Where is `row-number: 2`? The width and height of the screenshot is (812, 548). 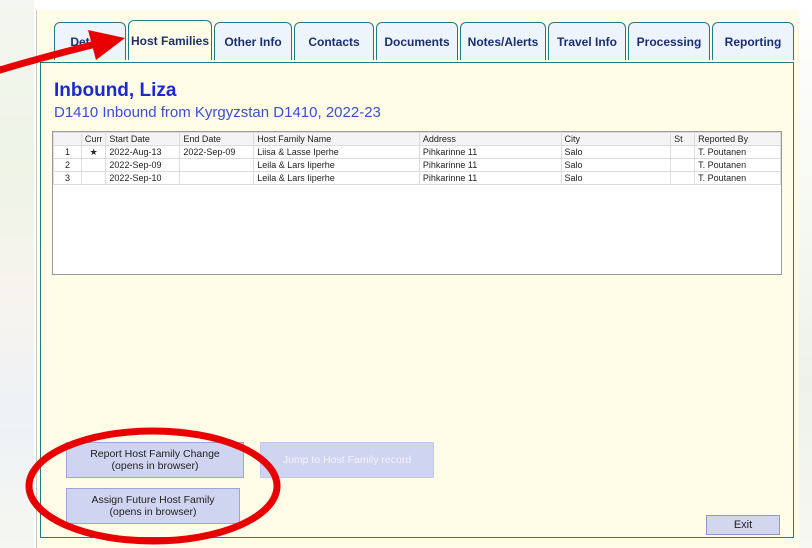 row-number: 2 is located at coordinates (67, 165).